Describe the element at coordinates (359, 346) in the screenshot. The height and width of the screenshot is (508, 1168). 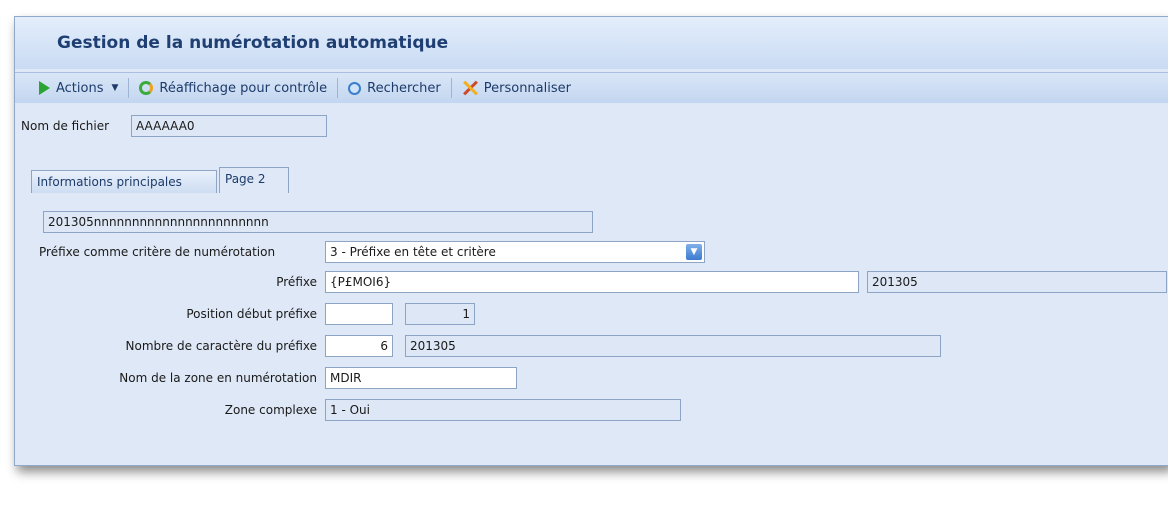
I see `prefix-length-input: 6` at that location.